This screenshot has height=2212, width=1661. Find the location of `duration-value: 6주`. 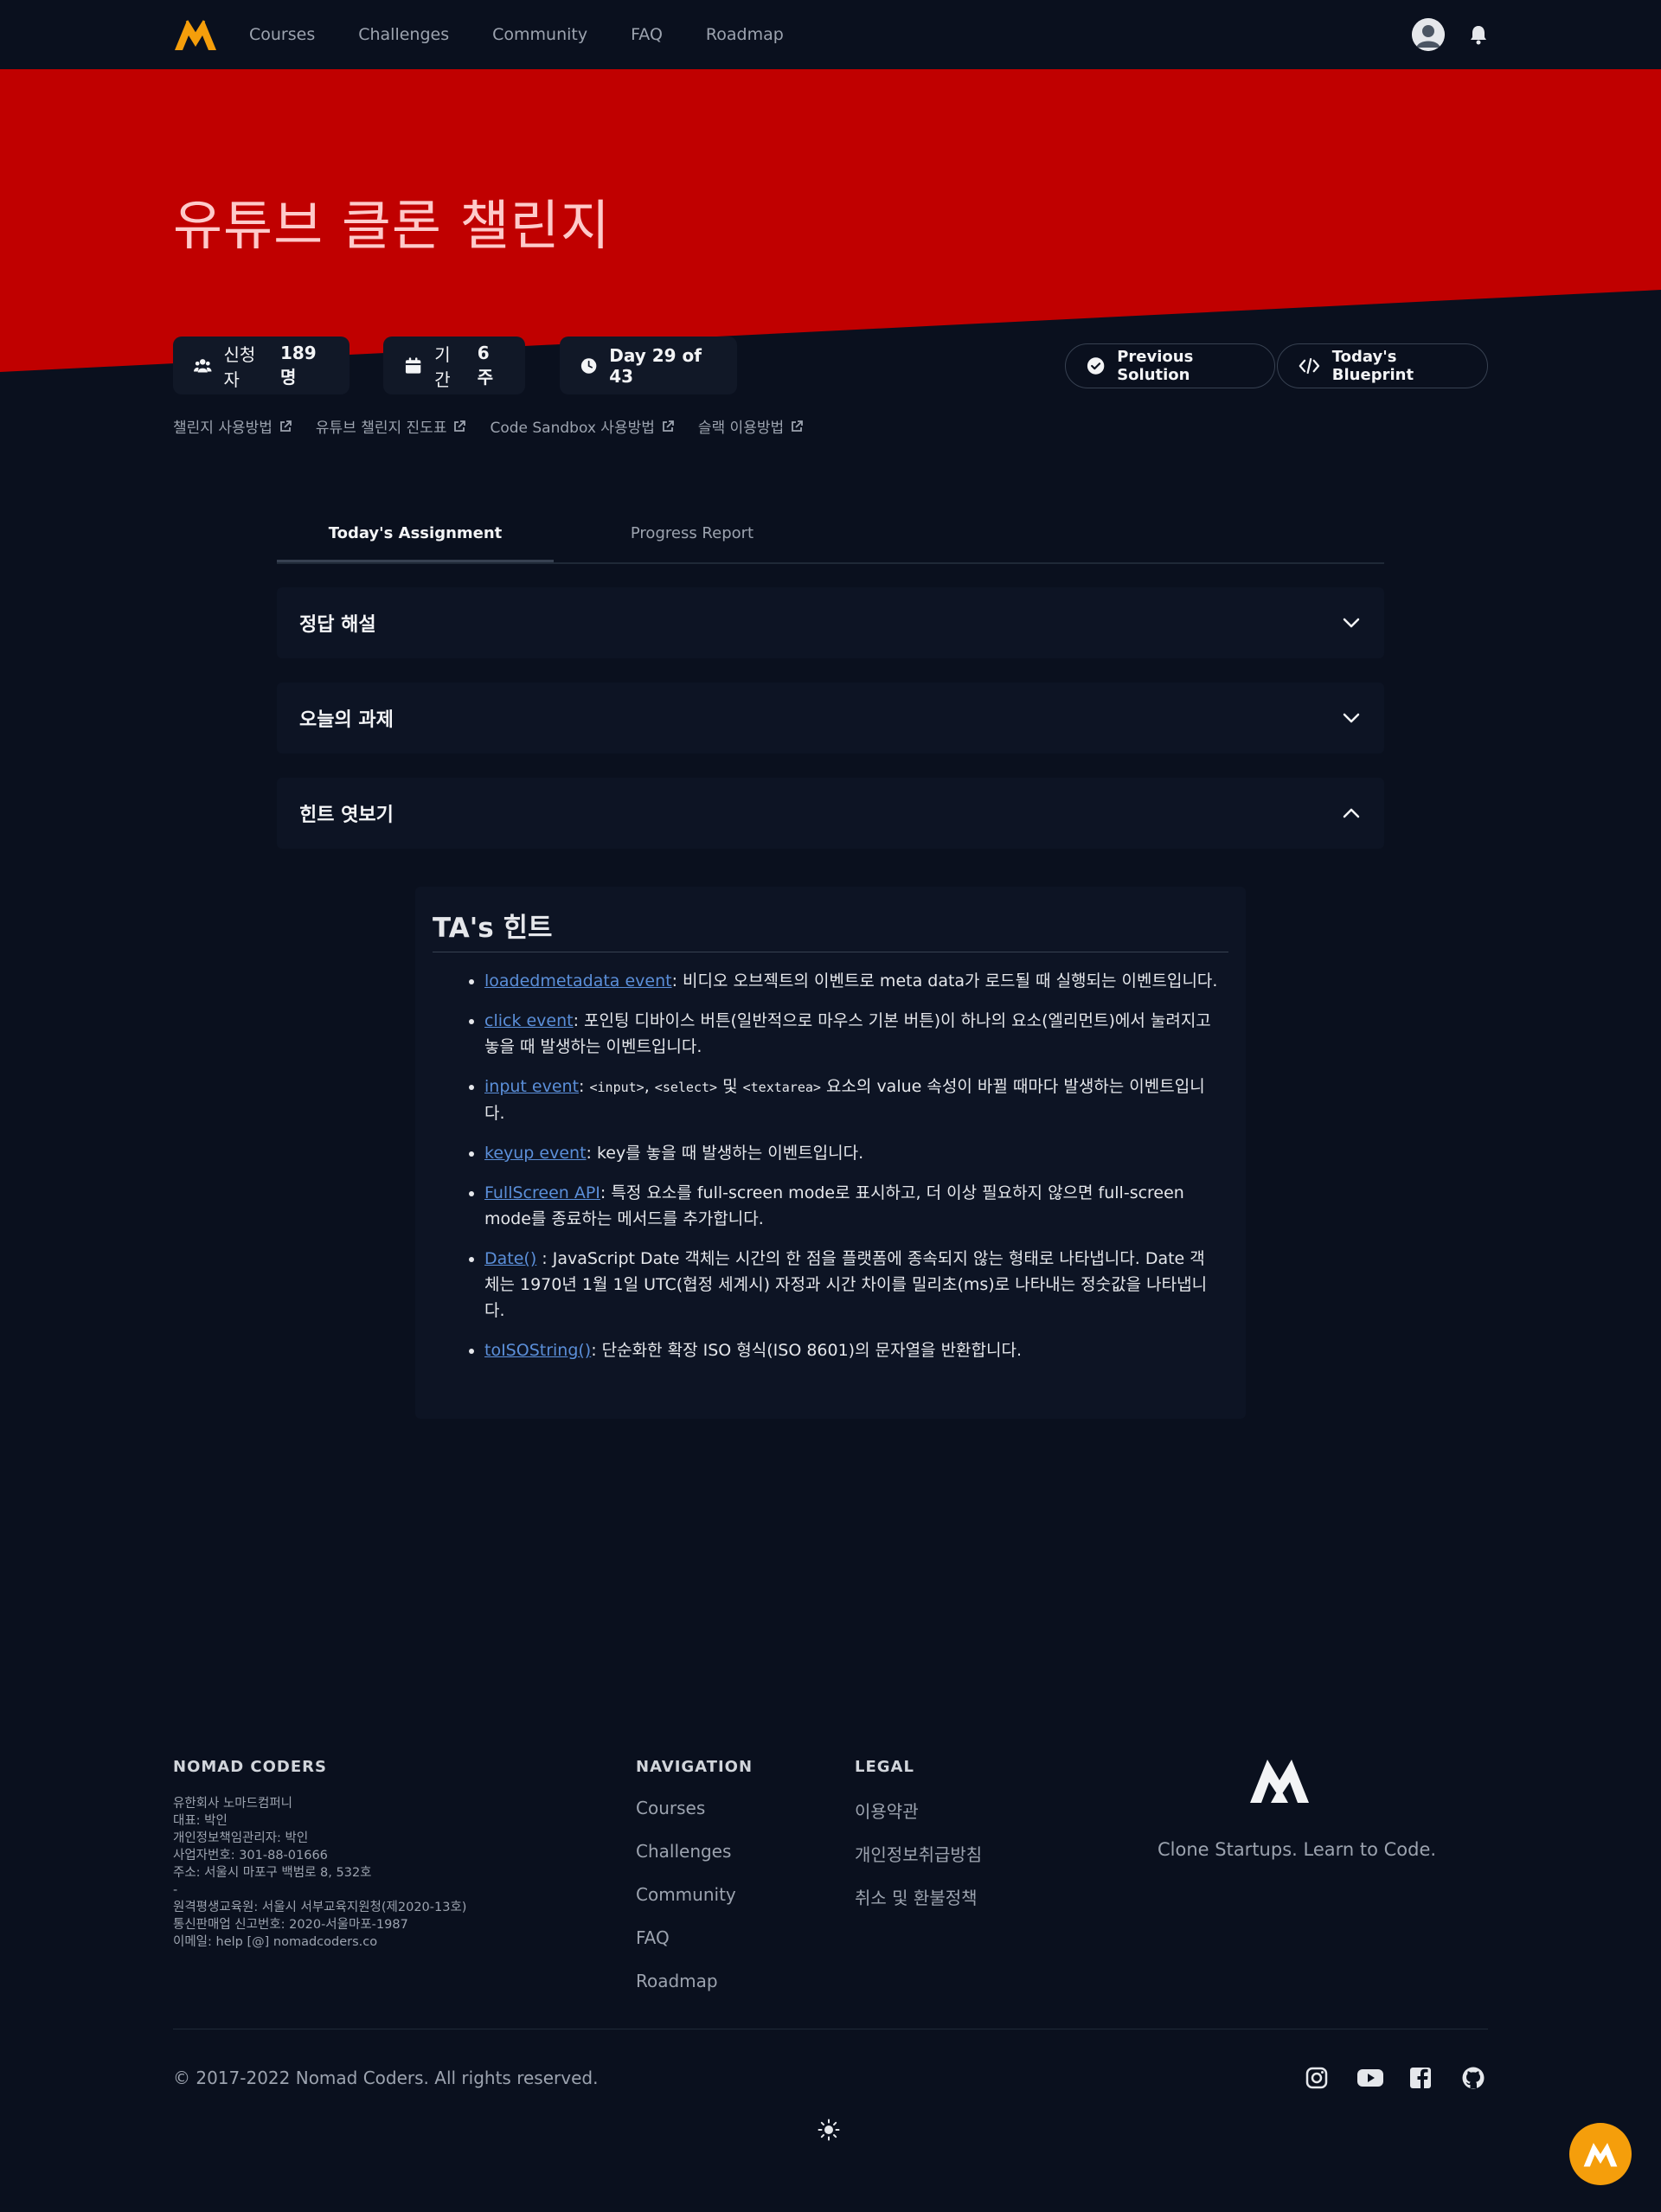

duration-value: 6주 is located at coordinates (485, 366).